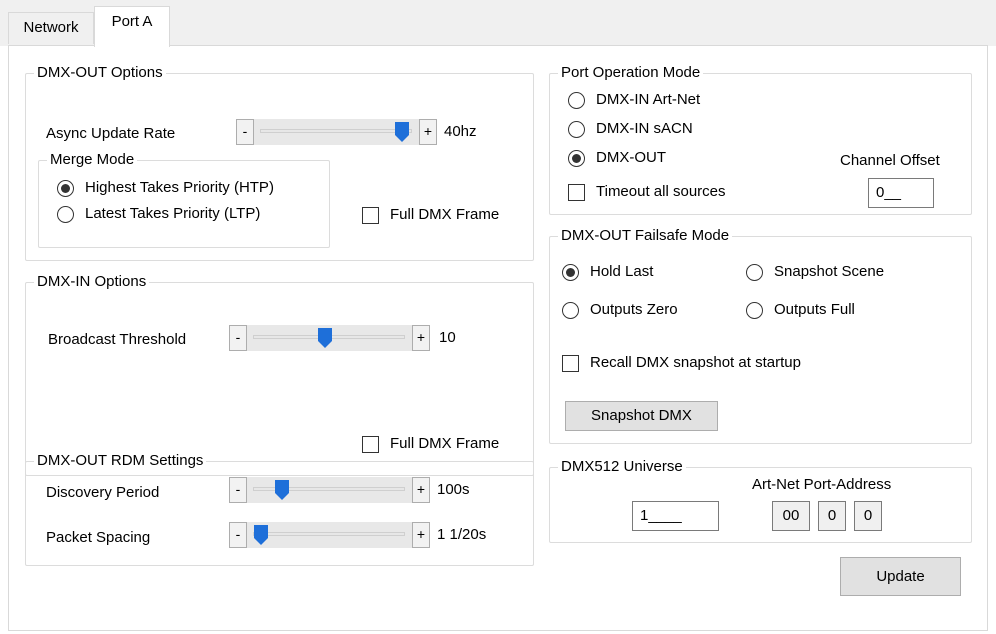 Image resolution: width=996 pixels, height=634 pixels. Describe the element at coordinates (832, 516) in the screenshot. I see `artnet-subnet-field: 0` at that location.